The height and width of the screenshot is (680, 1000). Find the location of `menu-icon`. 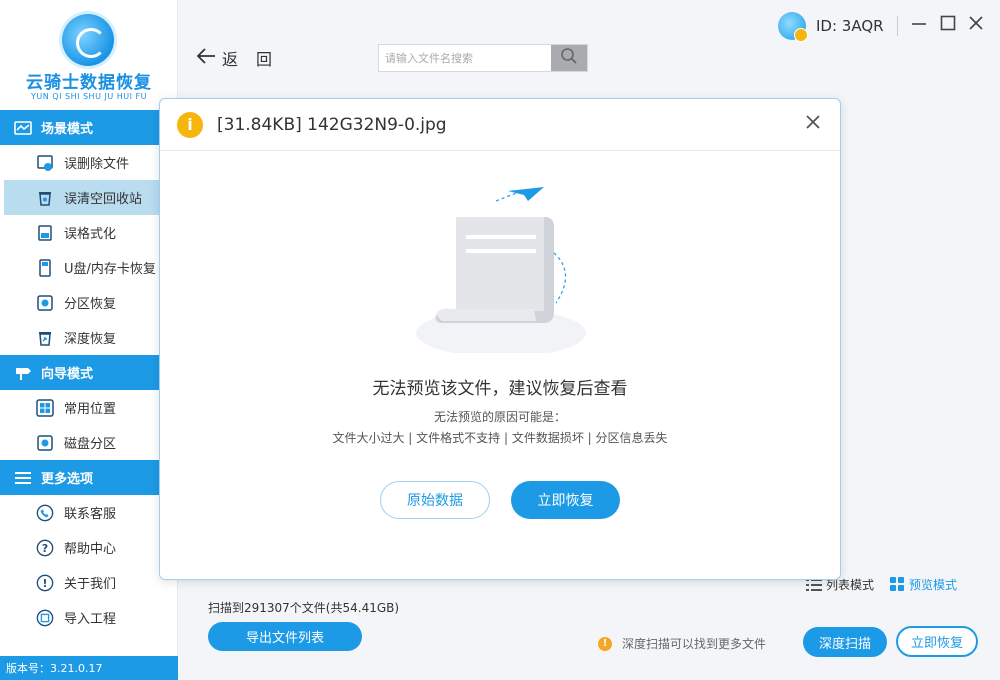

menu-icon is located at coordinates (23, 478).